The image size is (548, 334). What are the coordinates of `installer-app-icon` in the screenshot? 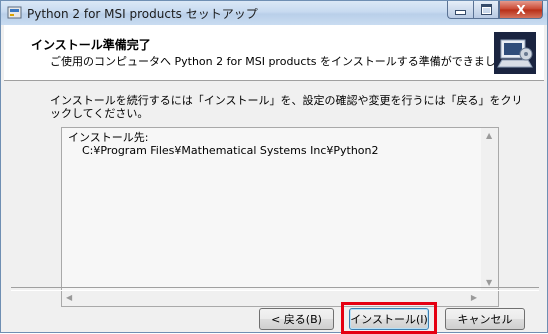 It's located at (14, 12).